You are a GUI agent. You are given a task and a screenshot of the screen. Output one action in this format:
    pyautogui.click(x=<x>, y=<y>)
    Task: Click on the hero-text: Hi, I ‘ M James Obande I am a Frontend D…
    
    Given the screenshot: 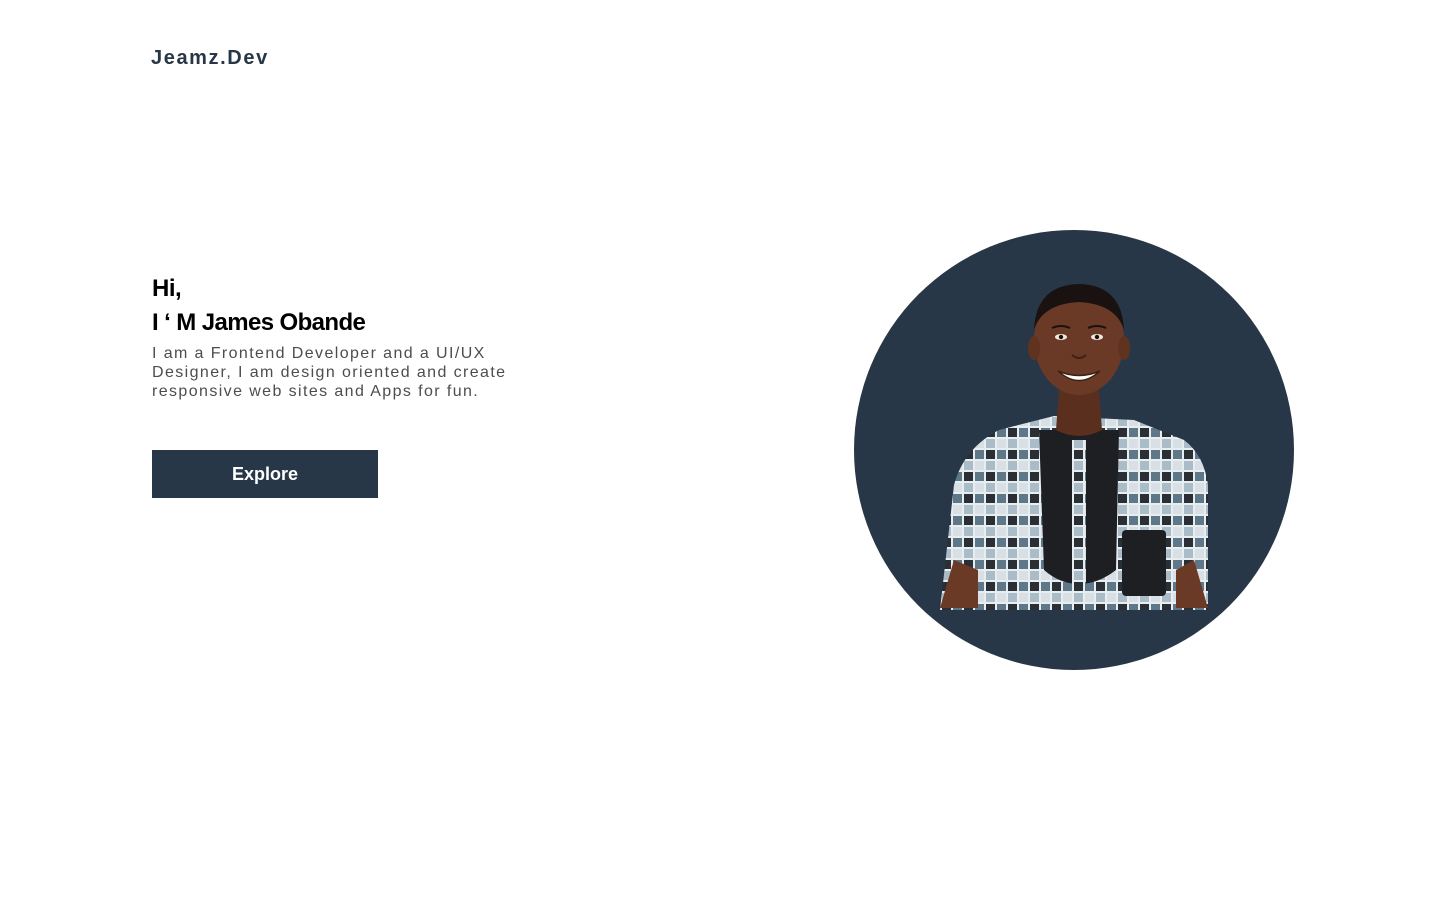 What is the action you would take?
    pyautogui.click(x=352, y=337)
    